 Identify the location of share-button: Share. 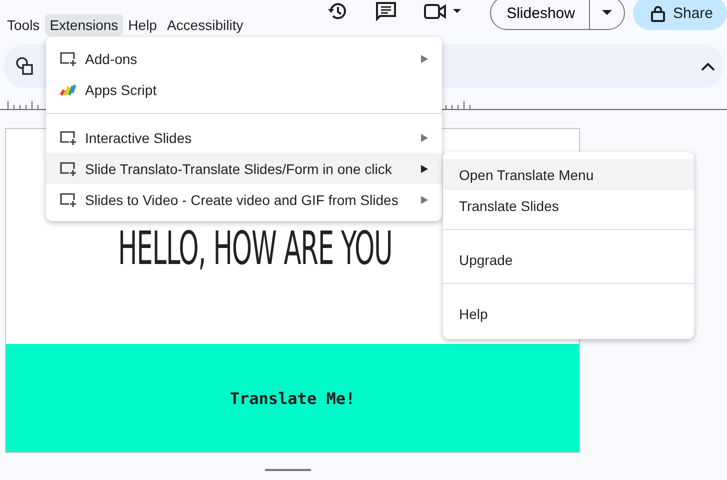
(679, 15).